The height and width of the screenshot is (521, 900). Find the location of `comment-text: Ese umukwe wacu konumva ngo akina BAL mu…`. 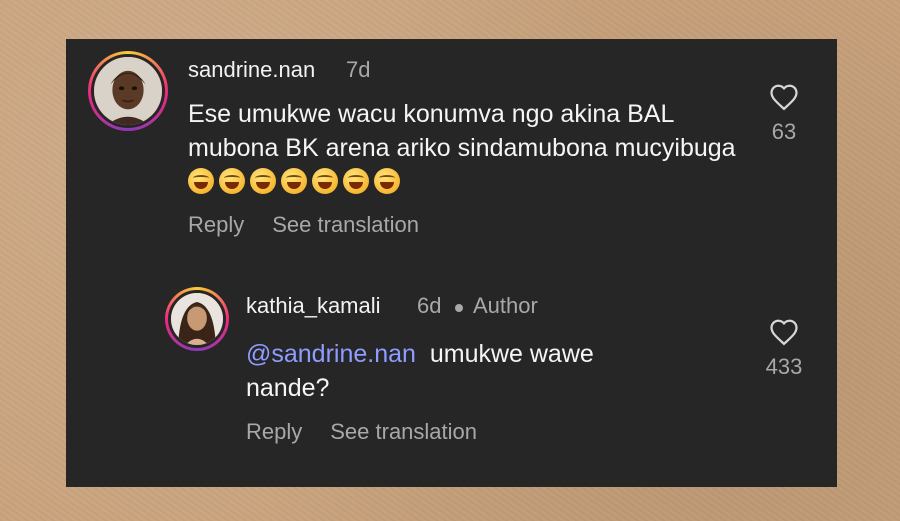

comment-text: Ese umukwe wacu konumva ngo akina BAL mu… is located at coordinates (468, 148).